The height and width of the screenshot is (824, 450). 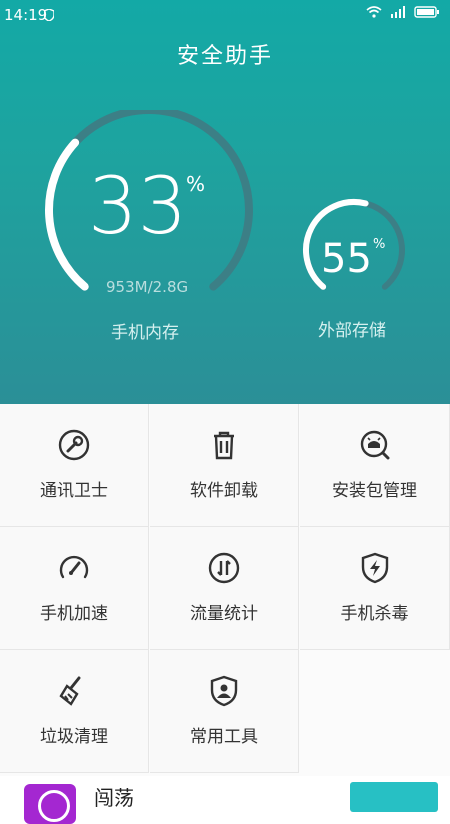 I want to click on wifi-icon, so click(x=374, y=12).